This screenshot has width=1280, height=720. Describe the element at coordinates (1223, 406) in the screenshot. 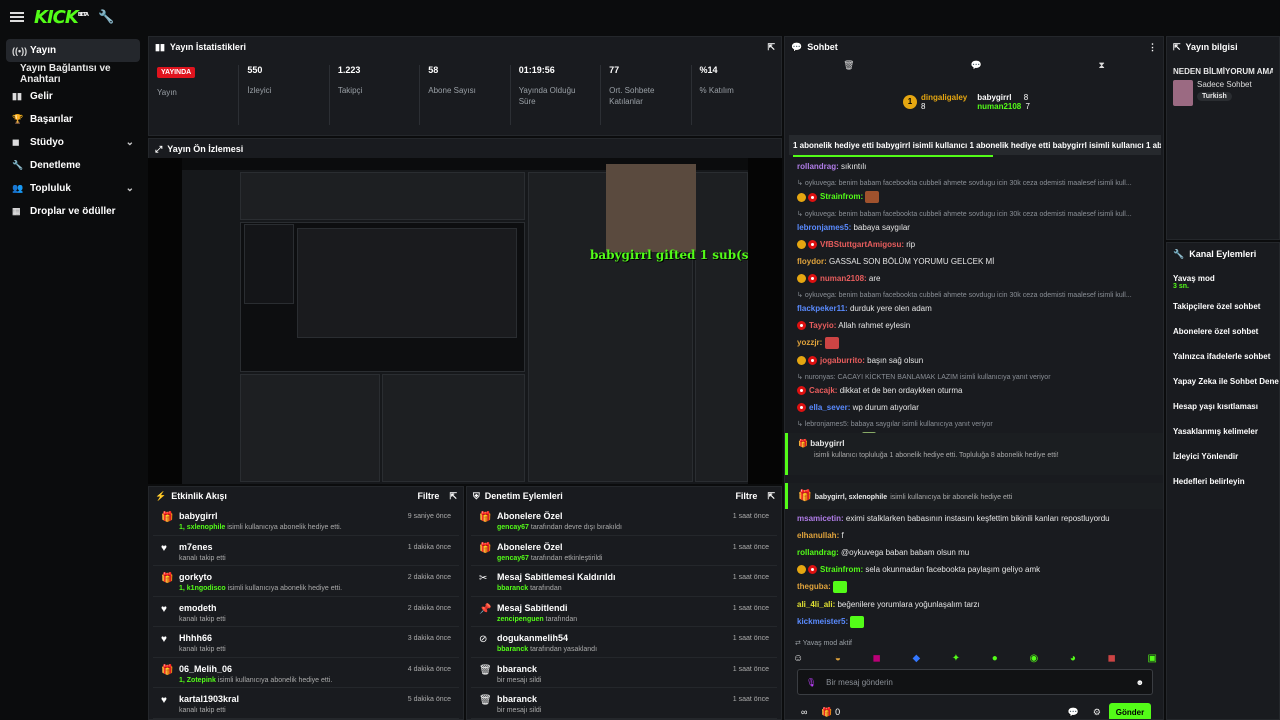

I see `channel-action-item: Hesap yaşı kısıtlaması` at that location.